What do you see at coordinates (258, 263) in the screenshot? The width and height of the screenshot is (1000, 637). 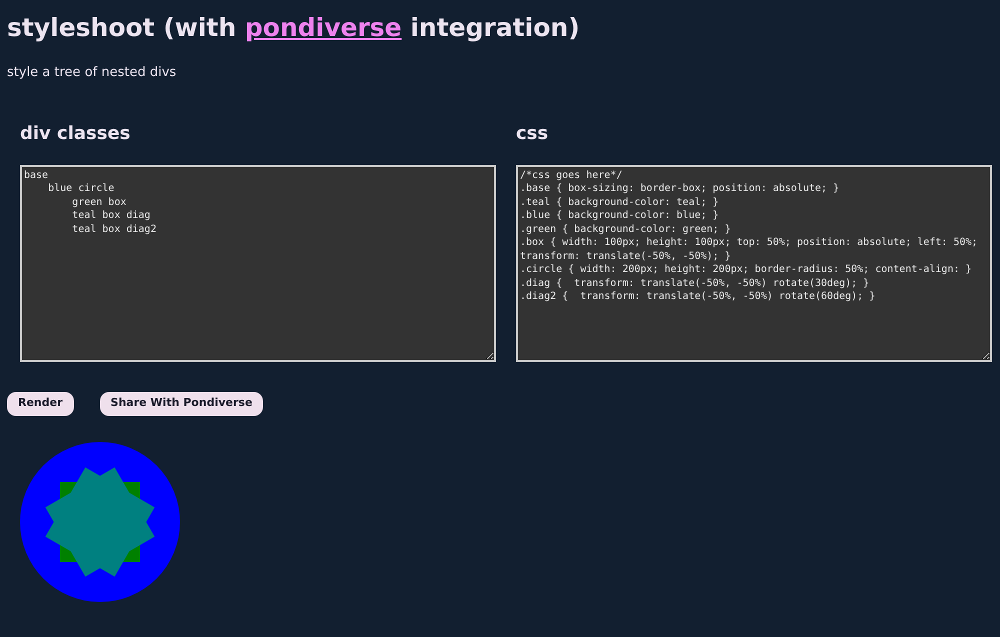 I see `code-input-field: base blue circle green box teal box diag teal box diag2` at bounding box center [258, 263].